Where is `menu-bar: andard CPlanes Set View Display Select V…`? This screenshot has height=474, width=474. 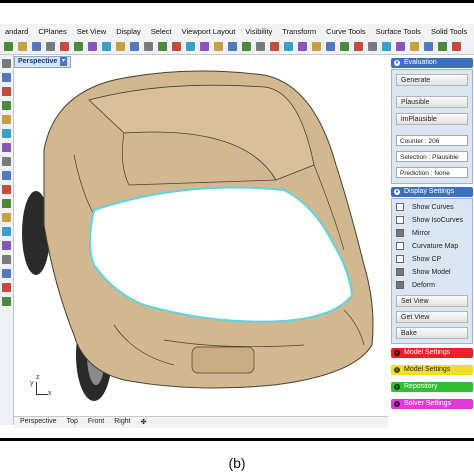
menu-bar: andard CPlanes Set View Display Select V… is located at coordinates (237, 32).